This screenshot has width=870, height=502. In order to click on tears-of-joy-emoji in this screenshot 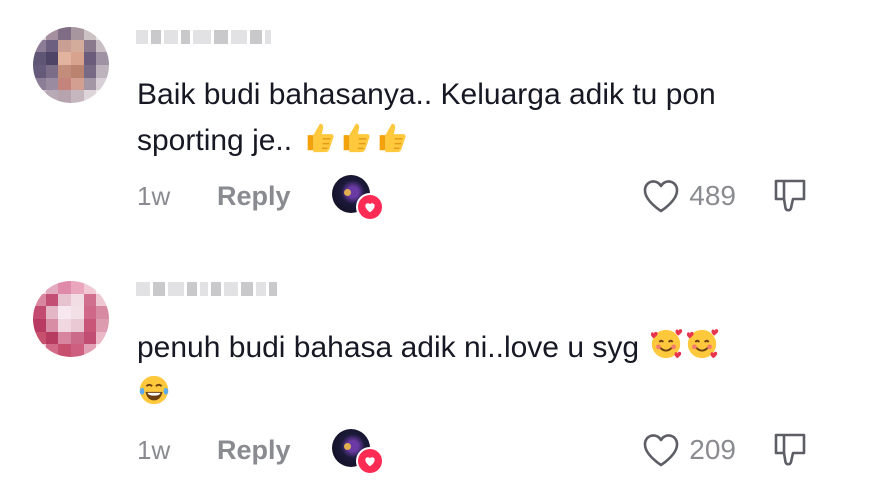, I will do `click(154, 390)`.